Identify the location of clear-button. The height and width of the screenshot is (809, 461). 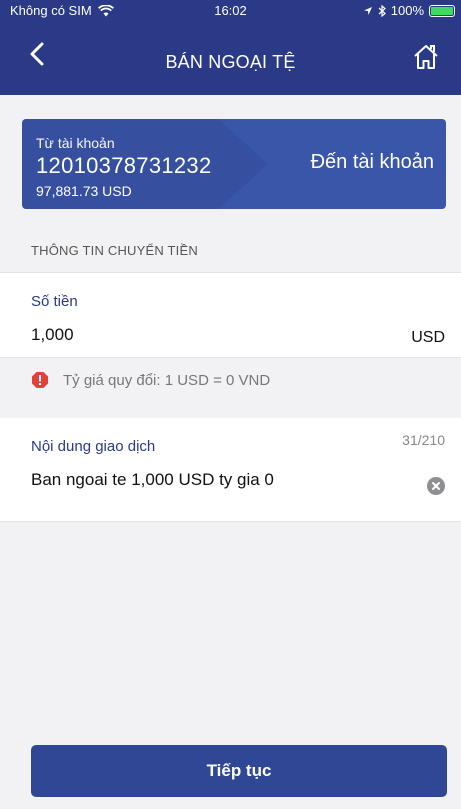
(436, 486).